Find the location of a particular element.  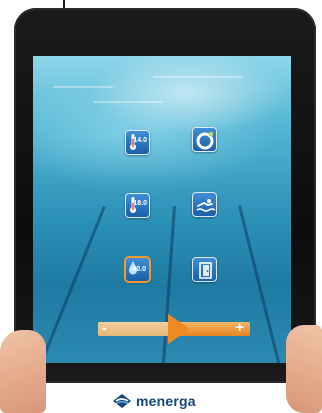

water-temp-value: 14.0 is located at coordinates (140, 140).